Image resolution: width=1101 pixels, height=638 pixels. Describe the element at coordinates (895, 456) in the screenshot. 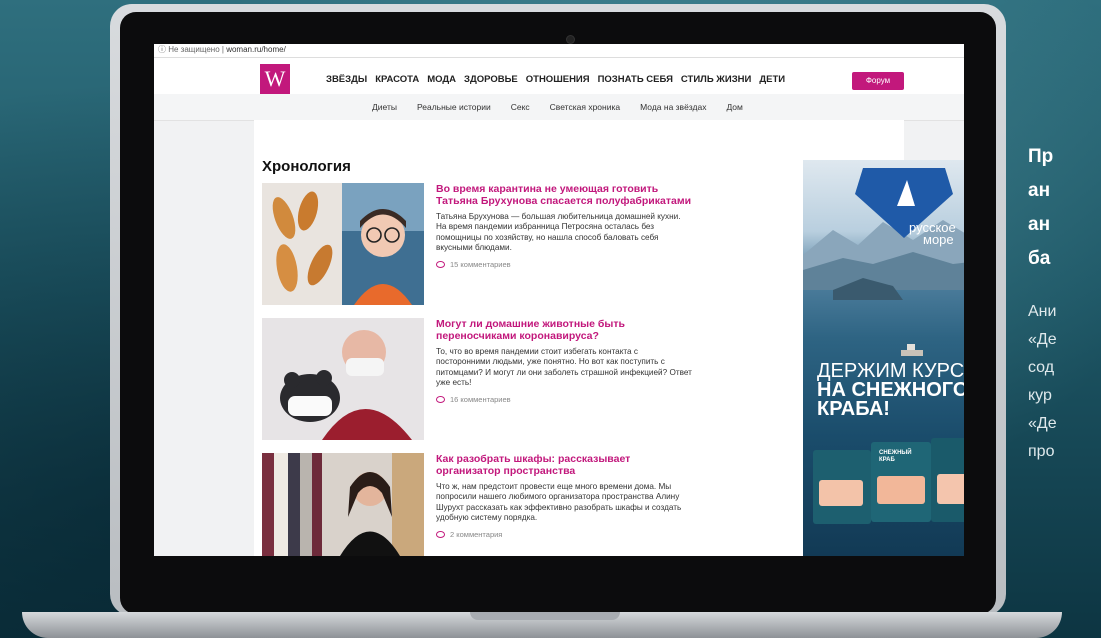

I see `ad-package-label: СНЕЖНЫЙ КРАБ` at that location.